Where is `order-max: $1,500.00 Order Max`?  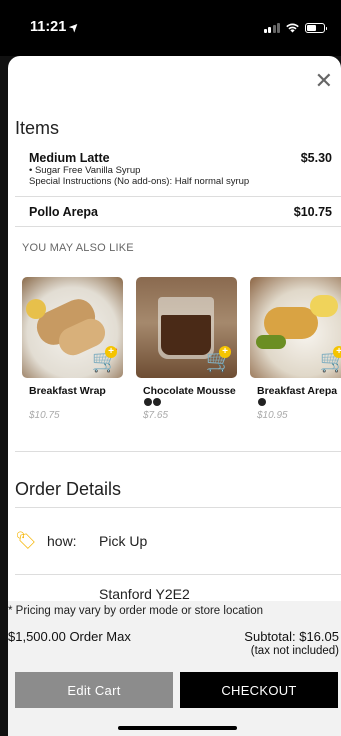
order-max: $1,500.00 Order Max is located at coordinates (69, 636).